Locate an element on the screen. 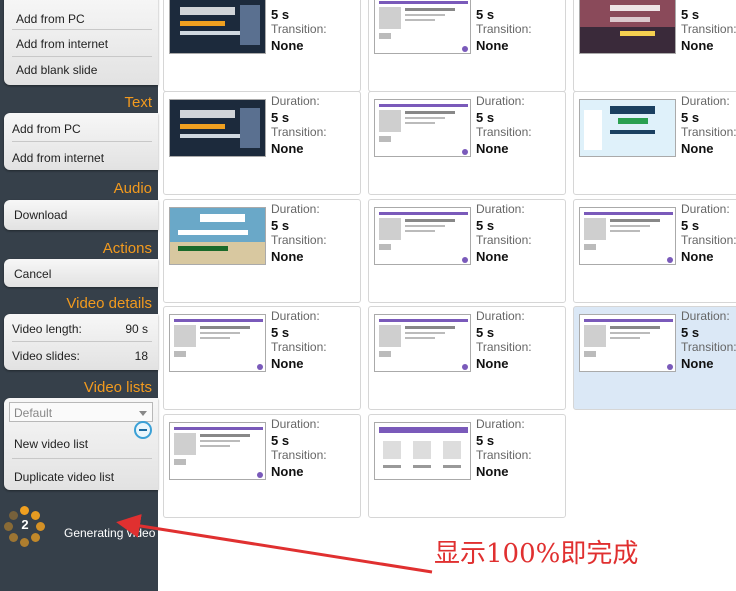  video-length-value: 90 s is located at coordinates (136, 329).